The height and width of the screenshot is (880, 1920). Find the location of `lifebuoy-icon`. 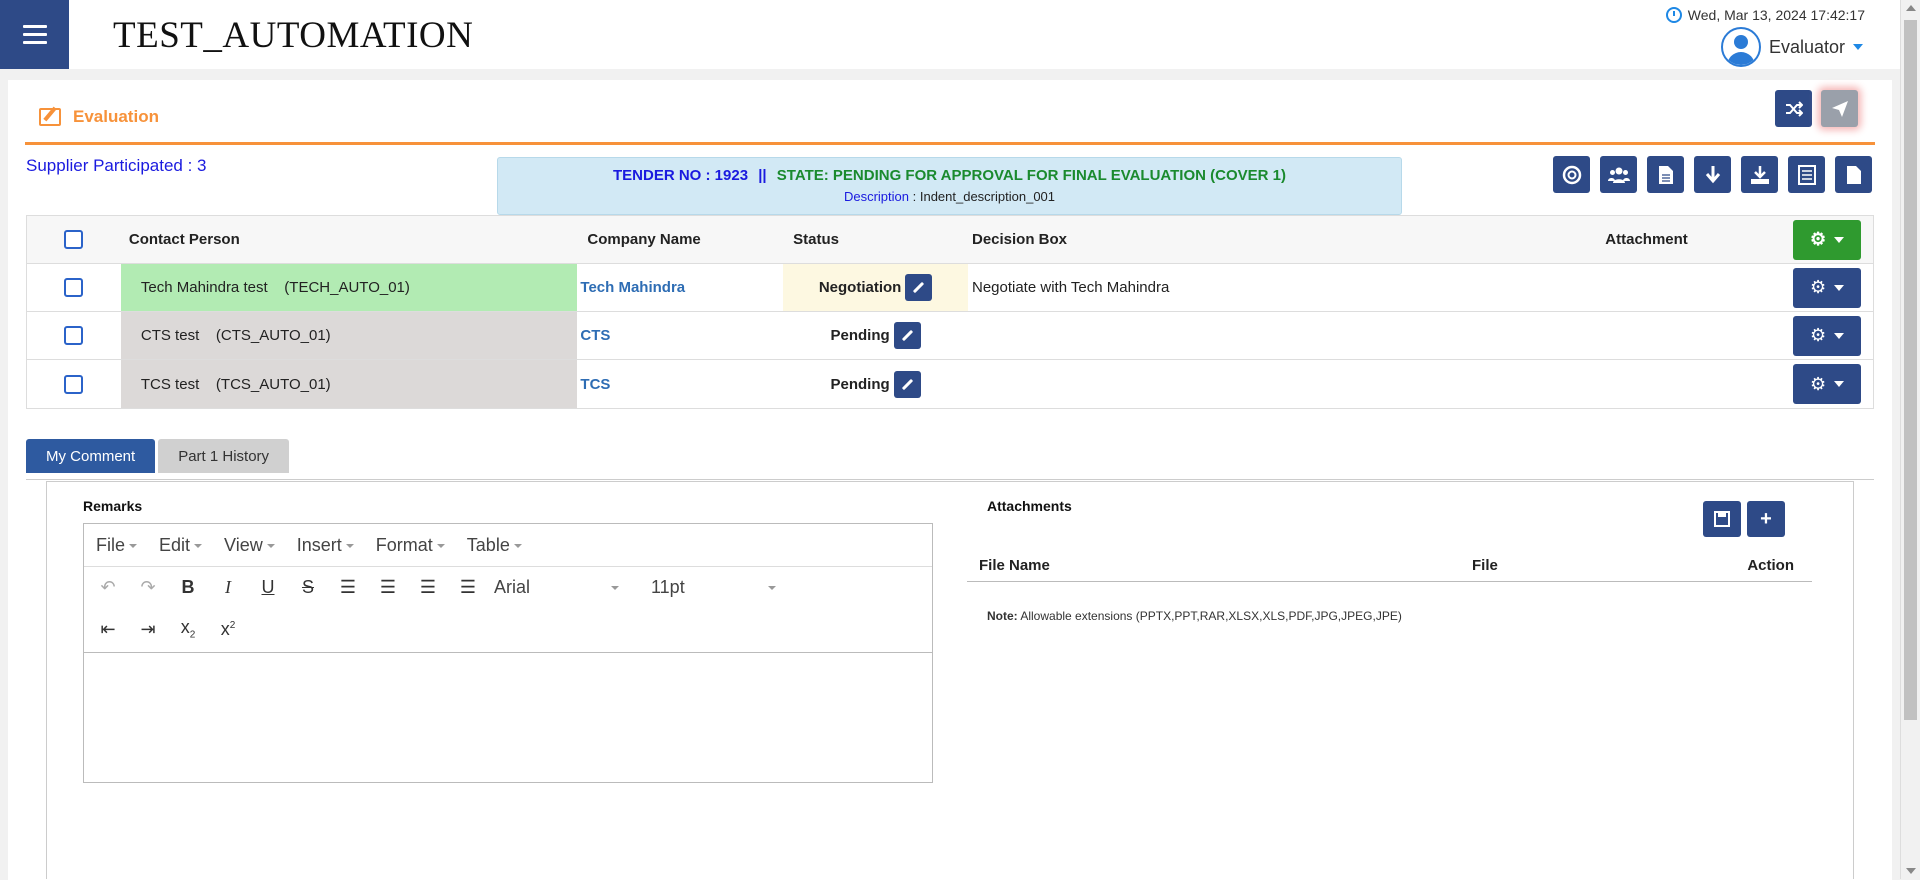

lifebuoy-icon is located at coordinates (1571, 174).